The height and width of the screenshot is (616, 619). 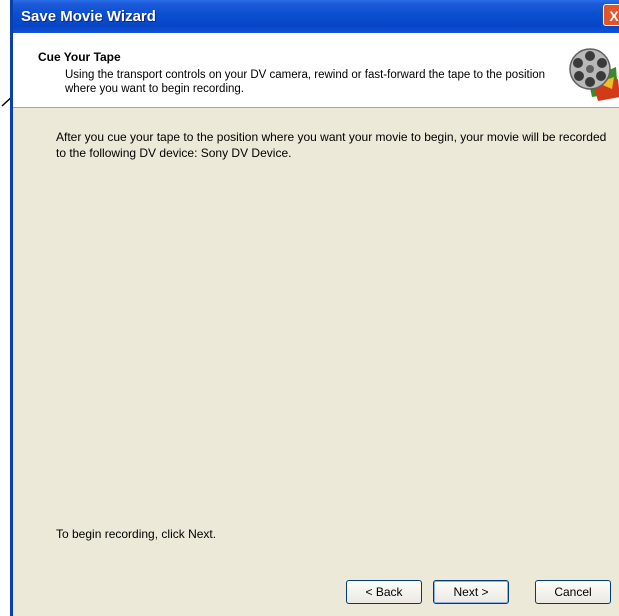 I want to click on step-title: Cue Your Tape, so click(x=79, y=57).